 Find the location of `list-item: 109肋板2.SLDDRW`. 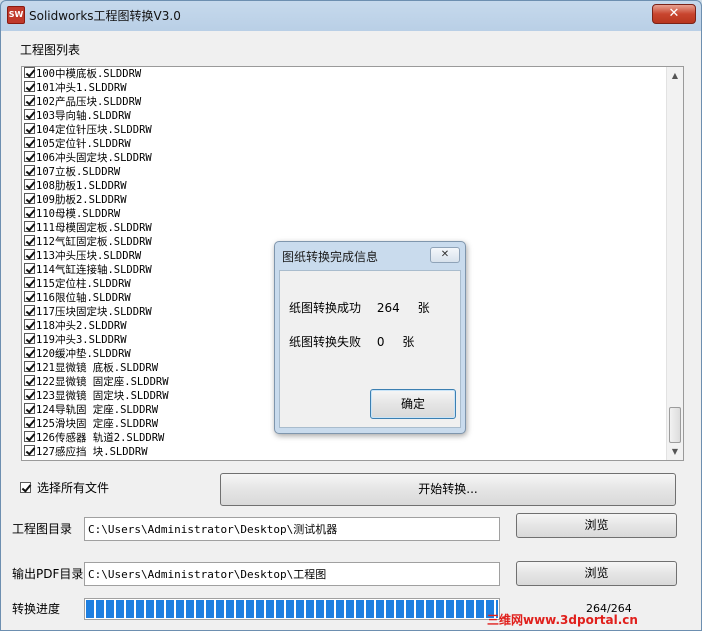

list-item: 109肋板2.SLDDRW is located at coordinates (344, 200).